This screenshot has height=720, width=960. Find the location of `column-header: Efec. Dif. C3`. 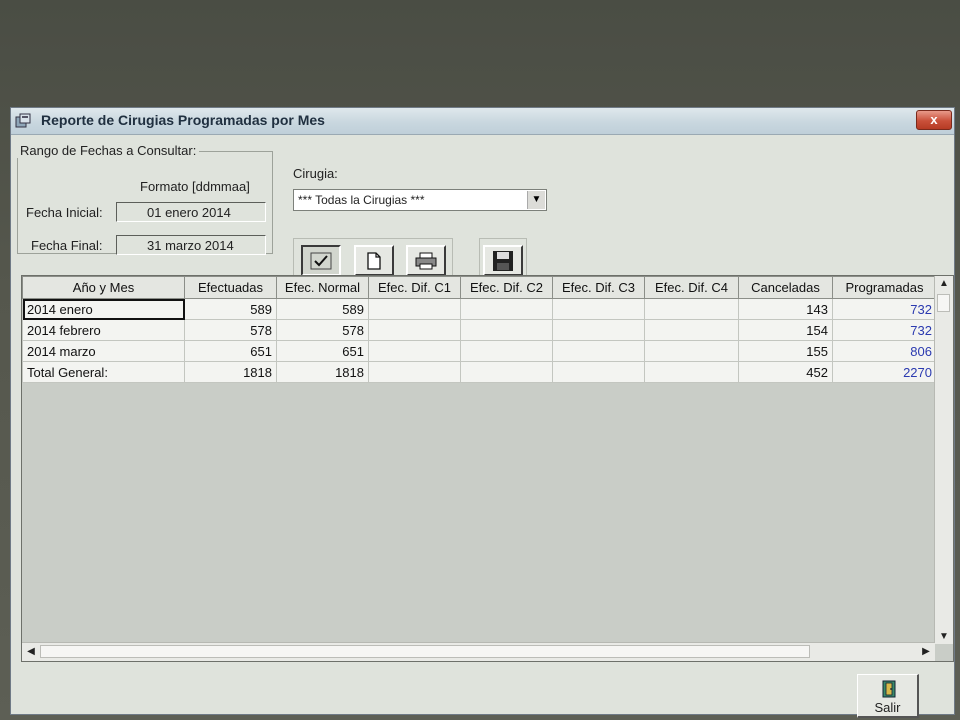

column-header: Efec. Dif. C3 is located at coordinates (598, 287).